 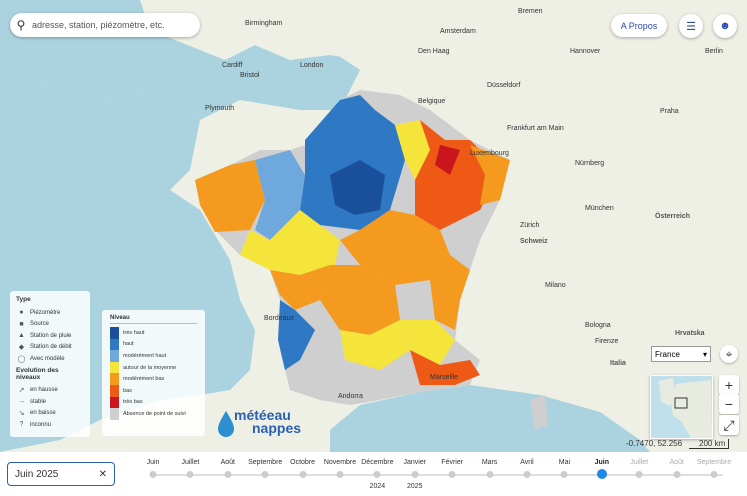 I want to click on map-label: Cardiff, so click(x=232, y=65).